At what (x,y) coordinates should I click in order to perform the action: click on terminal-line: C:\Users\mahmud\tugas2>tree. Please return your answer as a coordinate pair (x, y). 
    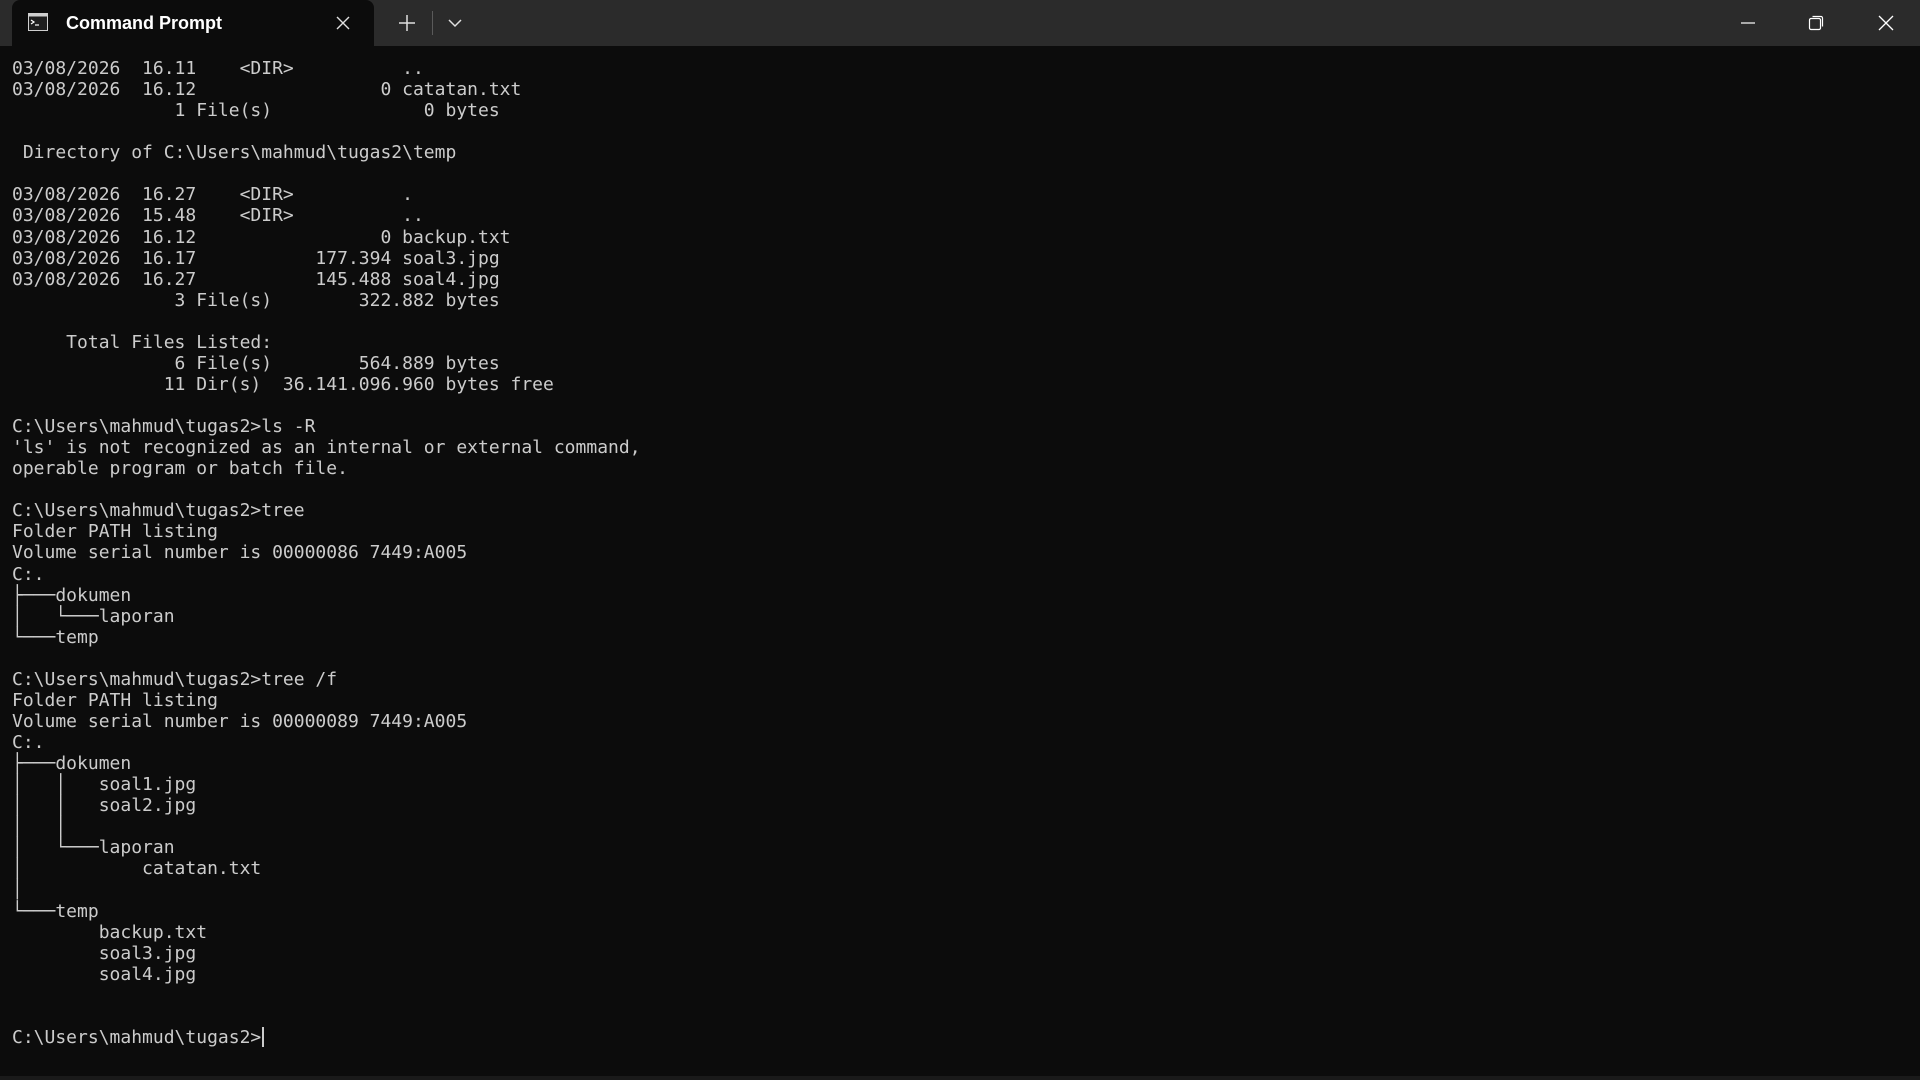
    Looking at the image, I should click on (158, 511).